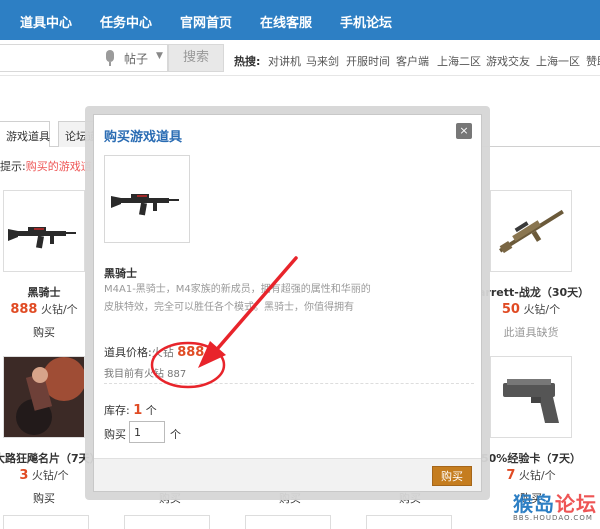 The height and width of the screenshot is (529, 600). What do you see at coordinates (593, 61) in the screenshot?
I see `hot-link: 赞助` at bounding box center [593, 61].